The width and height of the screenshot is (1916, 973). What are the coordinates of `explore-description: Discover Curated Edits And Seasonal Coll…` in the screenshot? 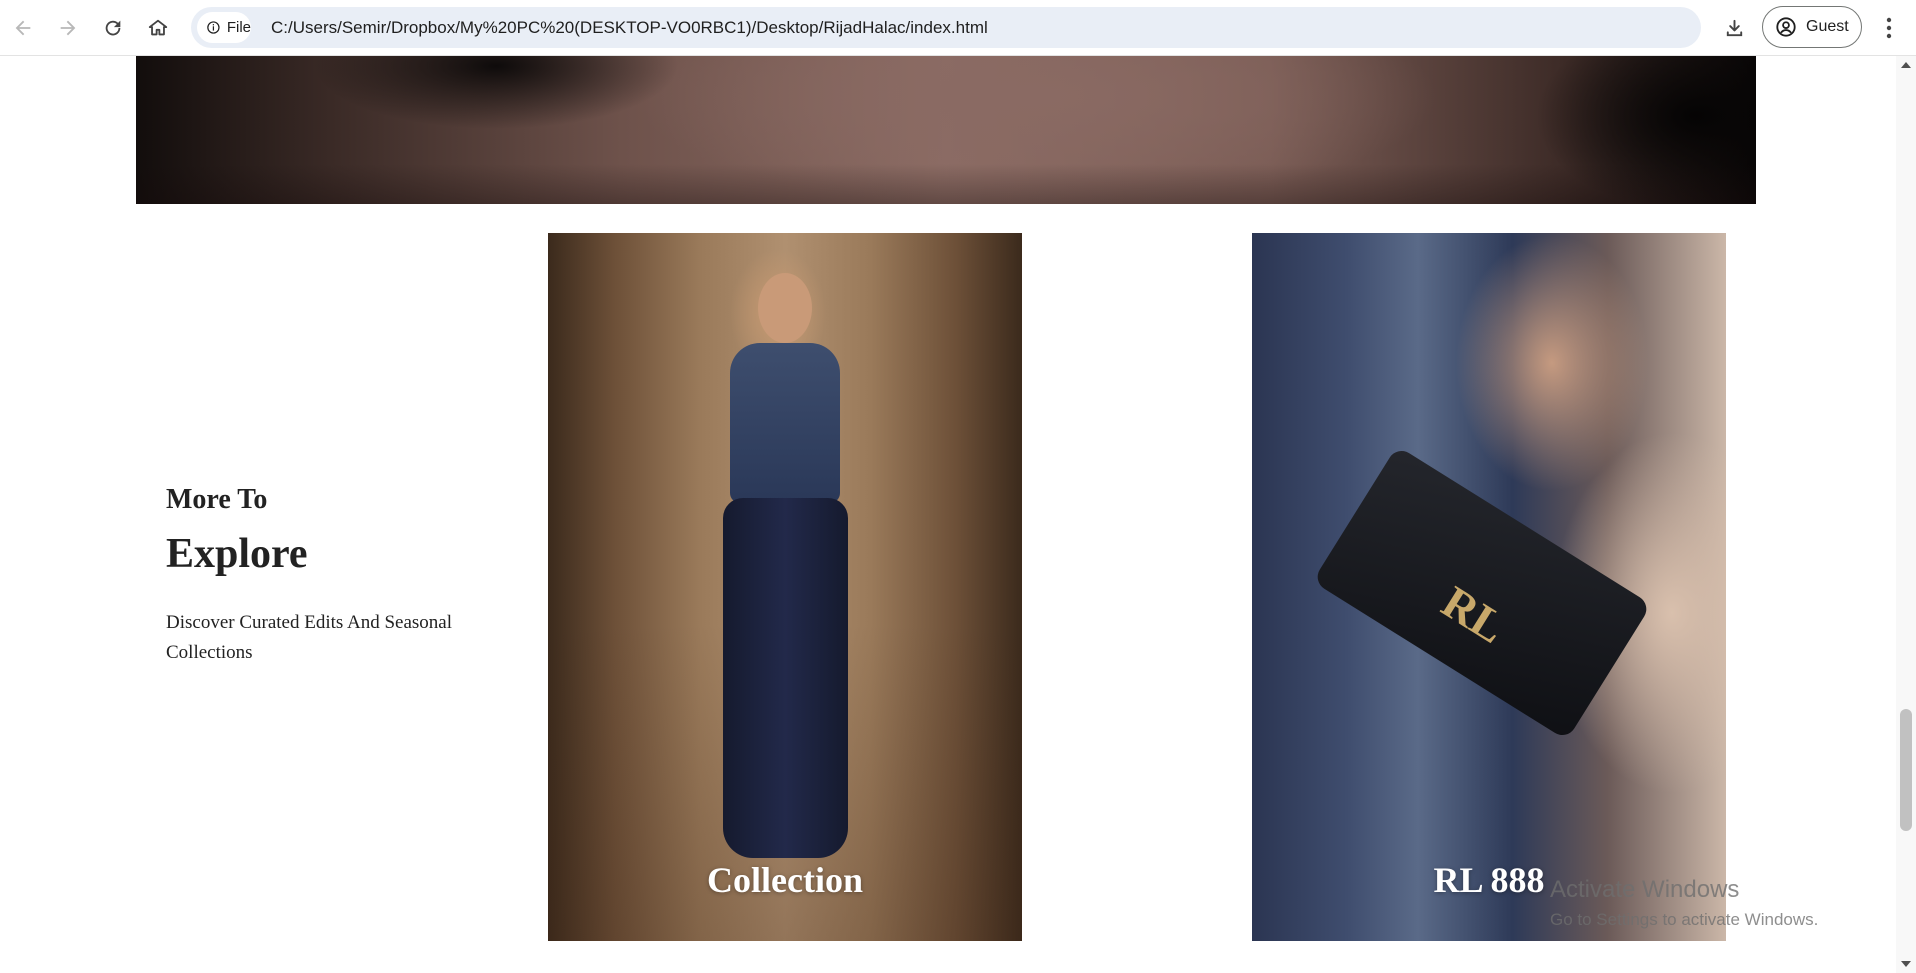 It's located at (309, 637).